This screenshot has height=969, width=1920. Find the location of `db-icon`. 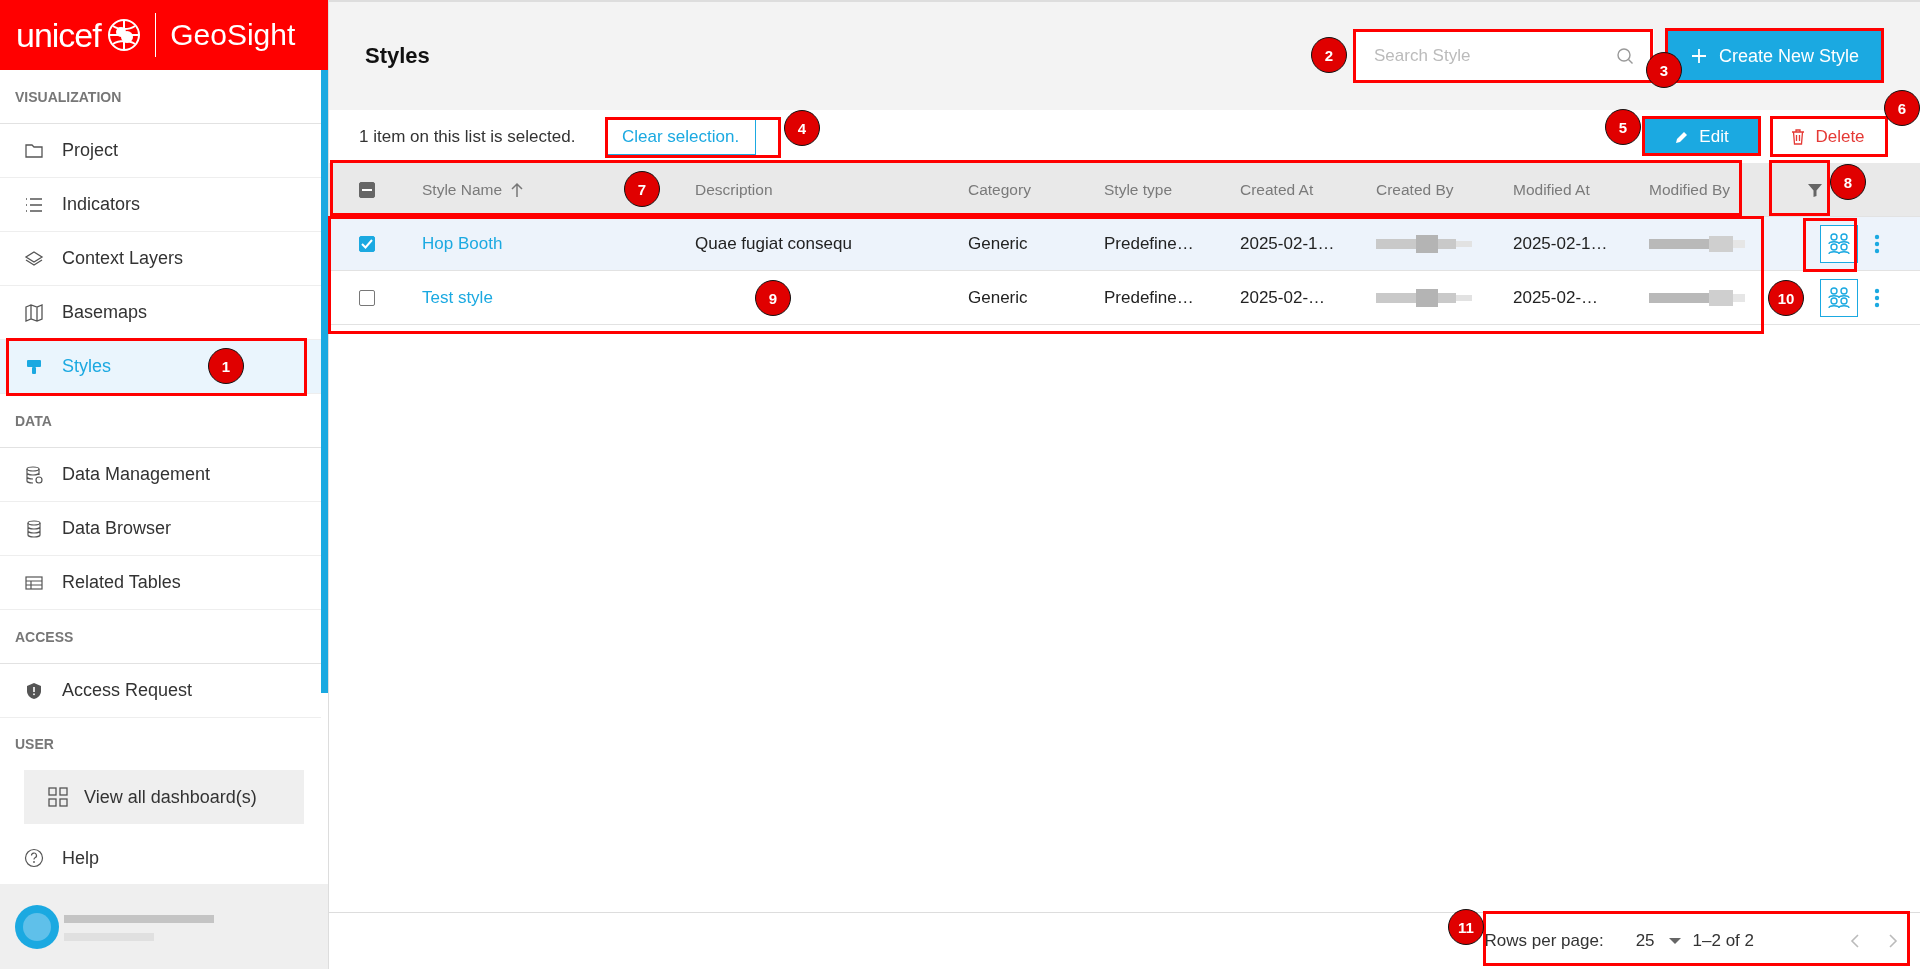

db-icon is located at coordinates (34, 528).